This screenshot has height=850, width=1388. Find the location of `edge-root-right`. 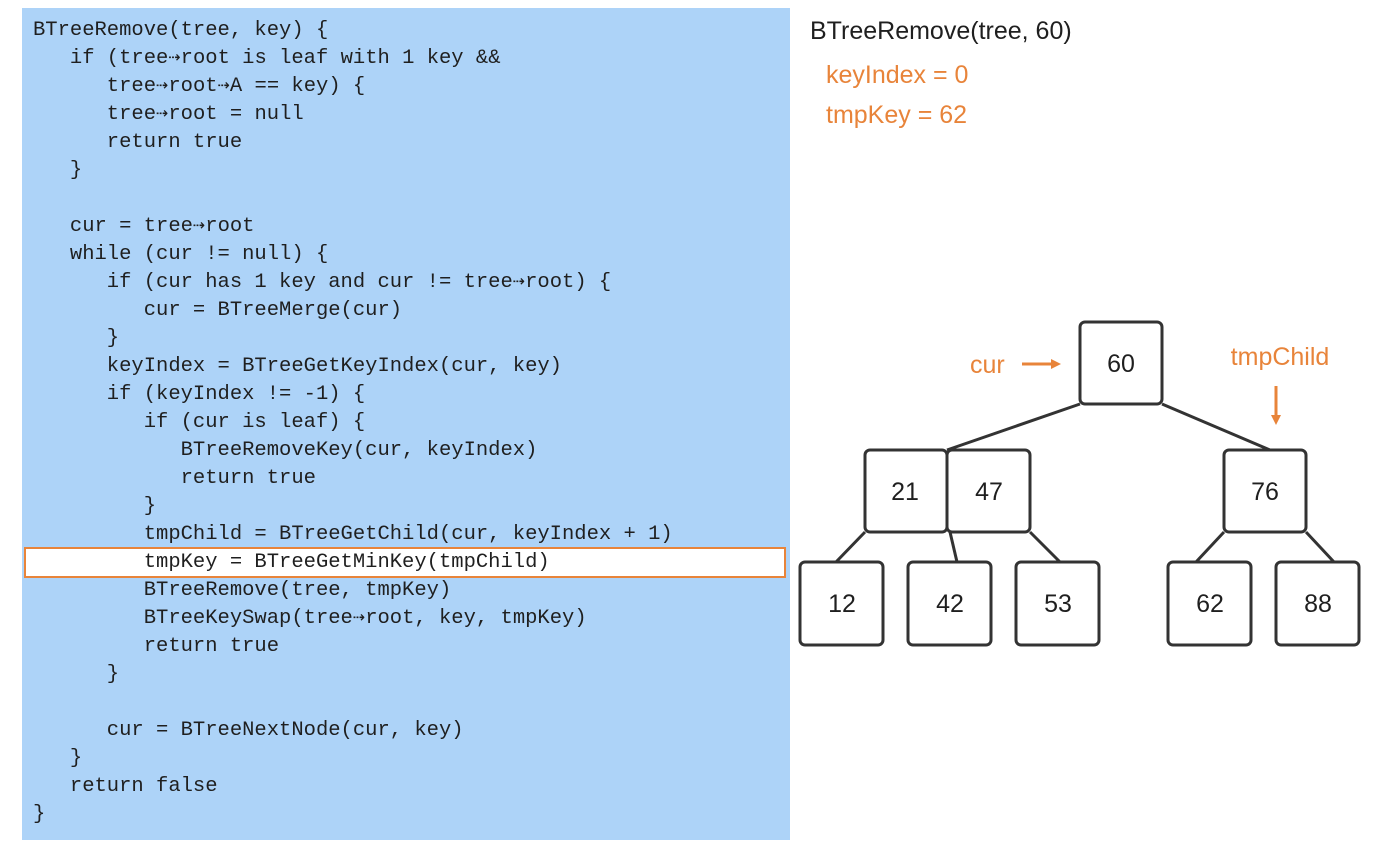

edge-root-right is located at coordinates (1216, 427).